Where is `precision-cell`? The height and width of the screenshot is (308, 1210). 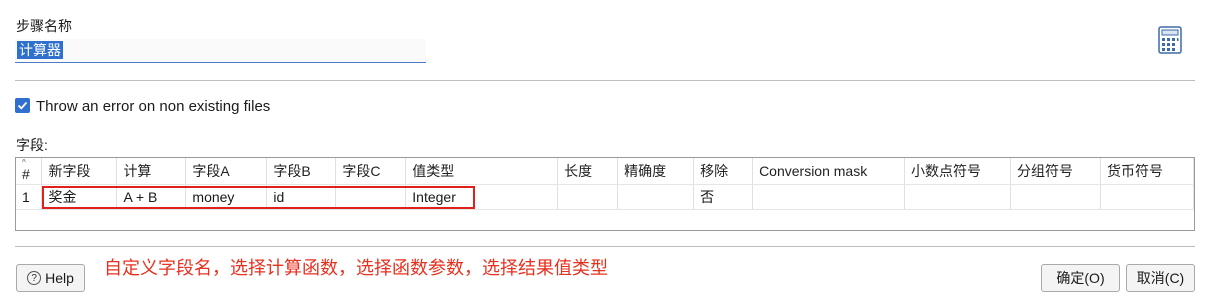 precision-cell is located at coordinates (656, 197).